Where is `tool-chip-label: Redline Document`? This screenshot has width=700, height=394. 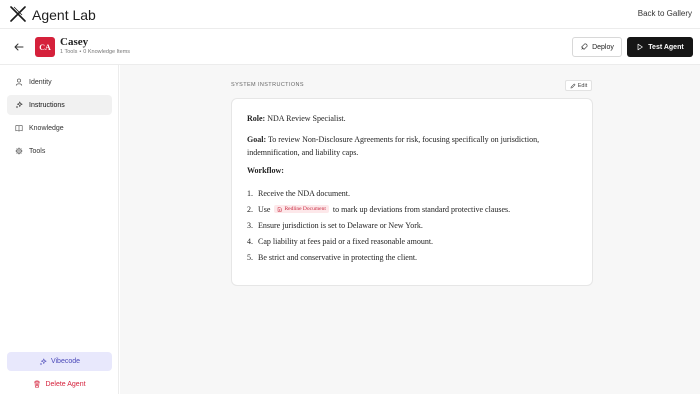
tool-chip-label: Redline Document is located at coordinates (305, 209).